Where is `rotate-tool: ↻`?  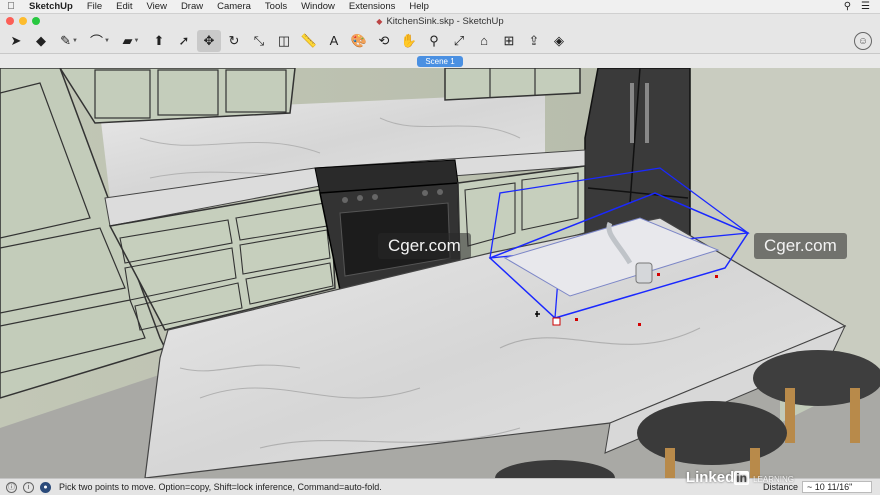
rotate-tool: ↻ is located at coordinates (234, 41).